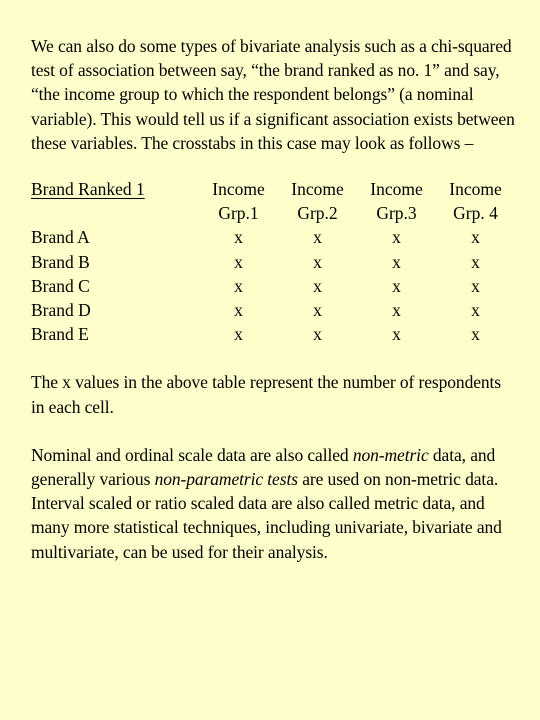 Image resolution: width=540 pixels, height=720 pixels. Describe the element at coordinates (88, 189) in the screenshot. I see `row-header-label-text: Brand Ranked 1` at that location.